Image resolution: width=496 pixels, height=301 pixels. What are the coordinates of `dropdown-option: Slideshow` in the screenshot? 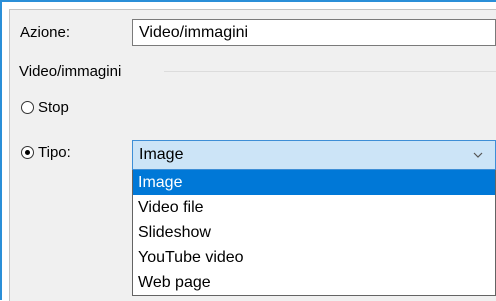 It's located at (314, 232).